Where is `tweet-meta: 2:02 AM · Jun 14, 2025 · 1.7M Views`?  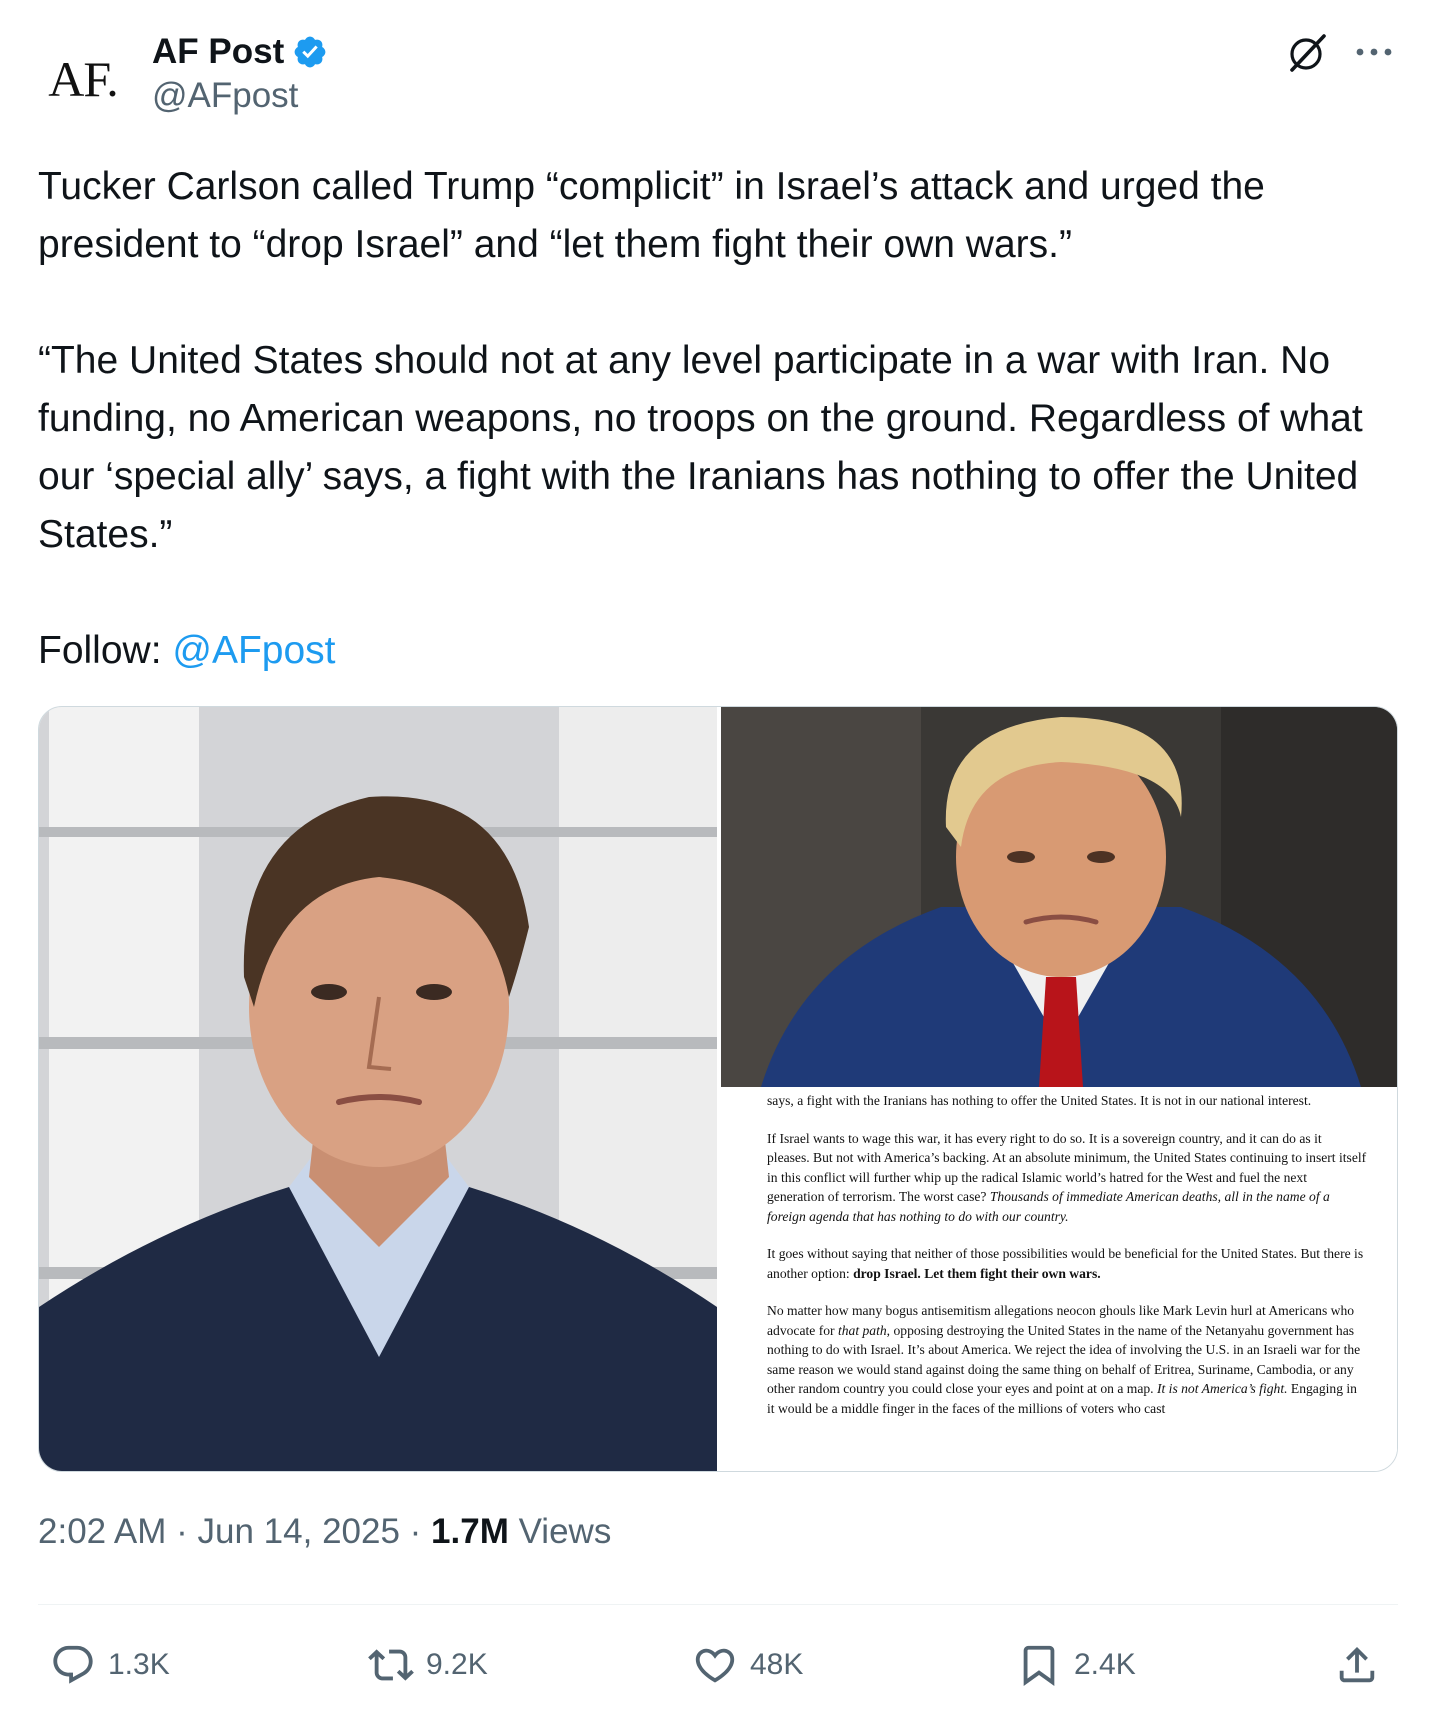 tweet-meta: 2:02 AM · Jun 14, 2025 · 1.7M Views is located at coordinates (324, 1532).